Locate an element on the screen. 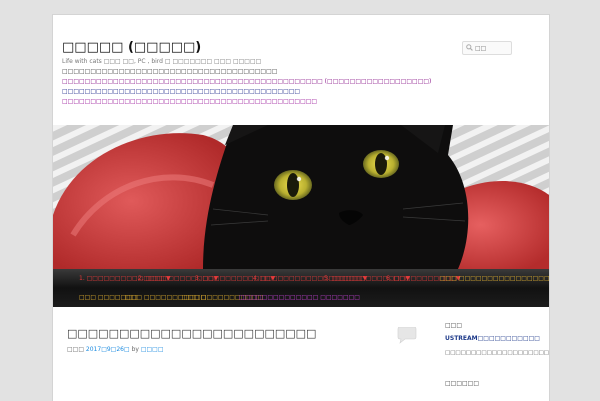 The width and height of the screenshot is (600, 401). search-box is located at coordinates (487, 48).